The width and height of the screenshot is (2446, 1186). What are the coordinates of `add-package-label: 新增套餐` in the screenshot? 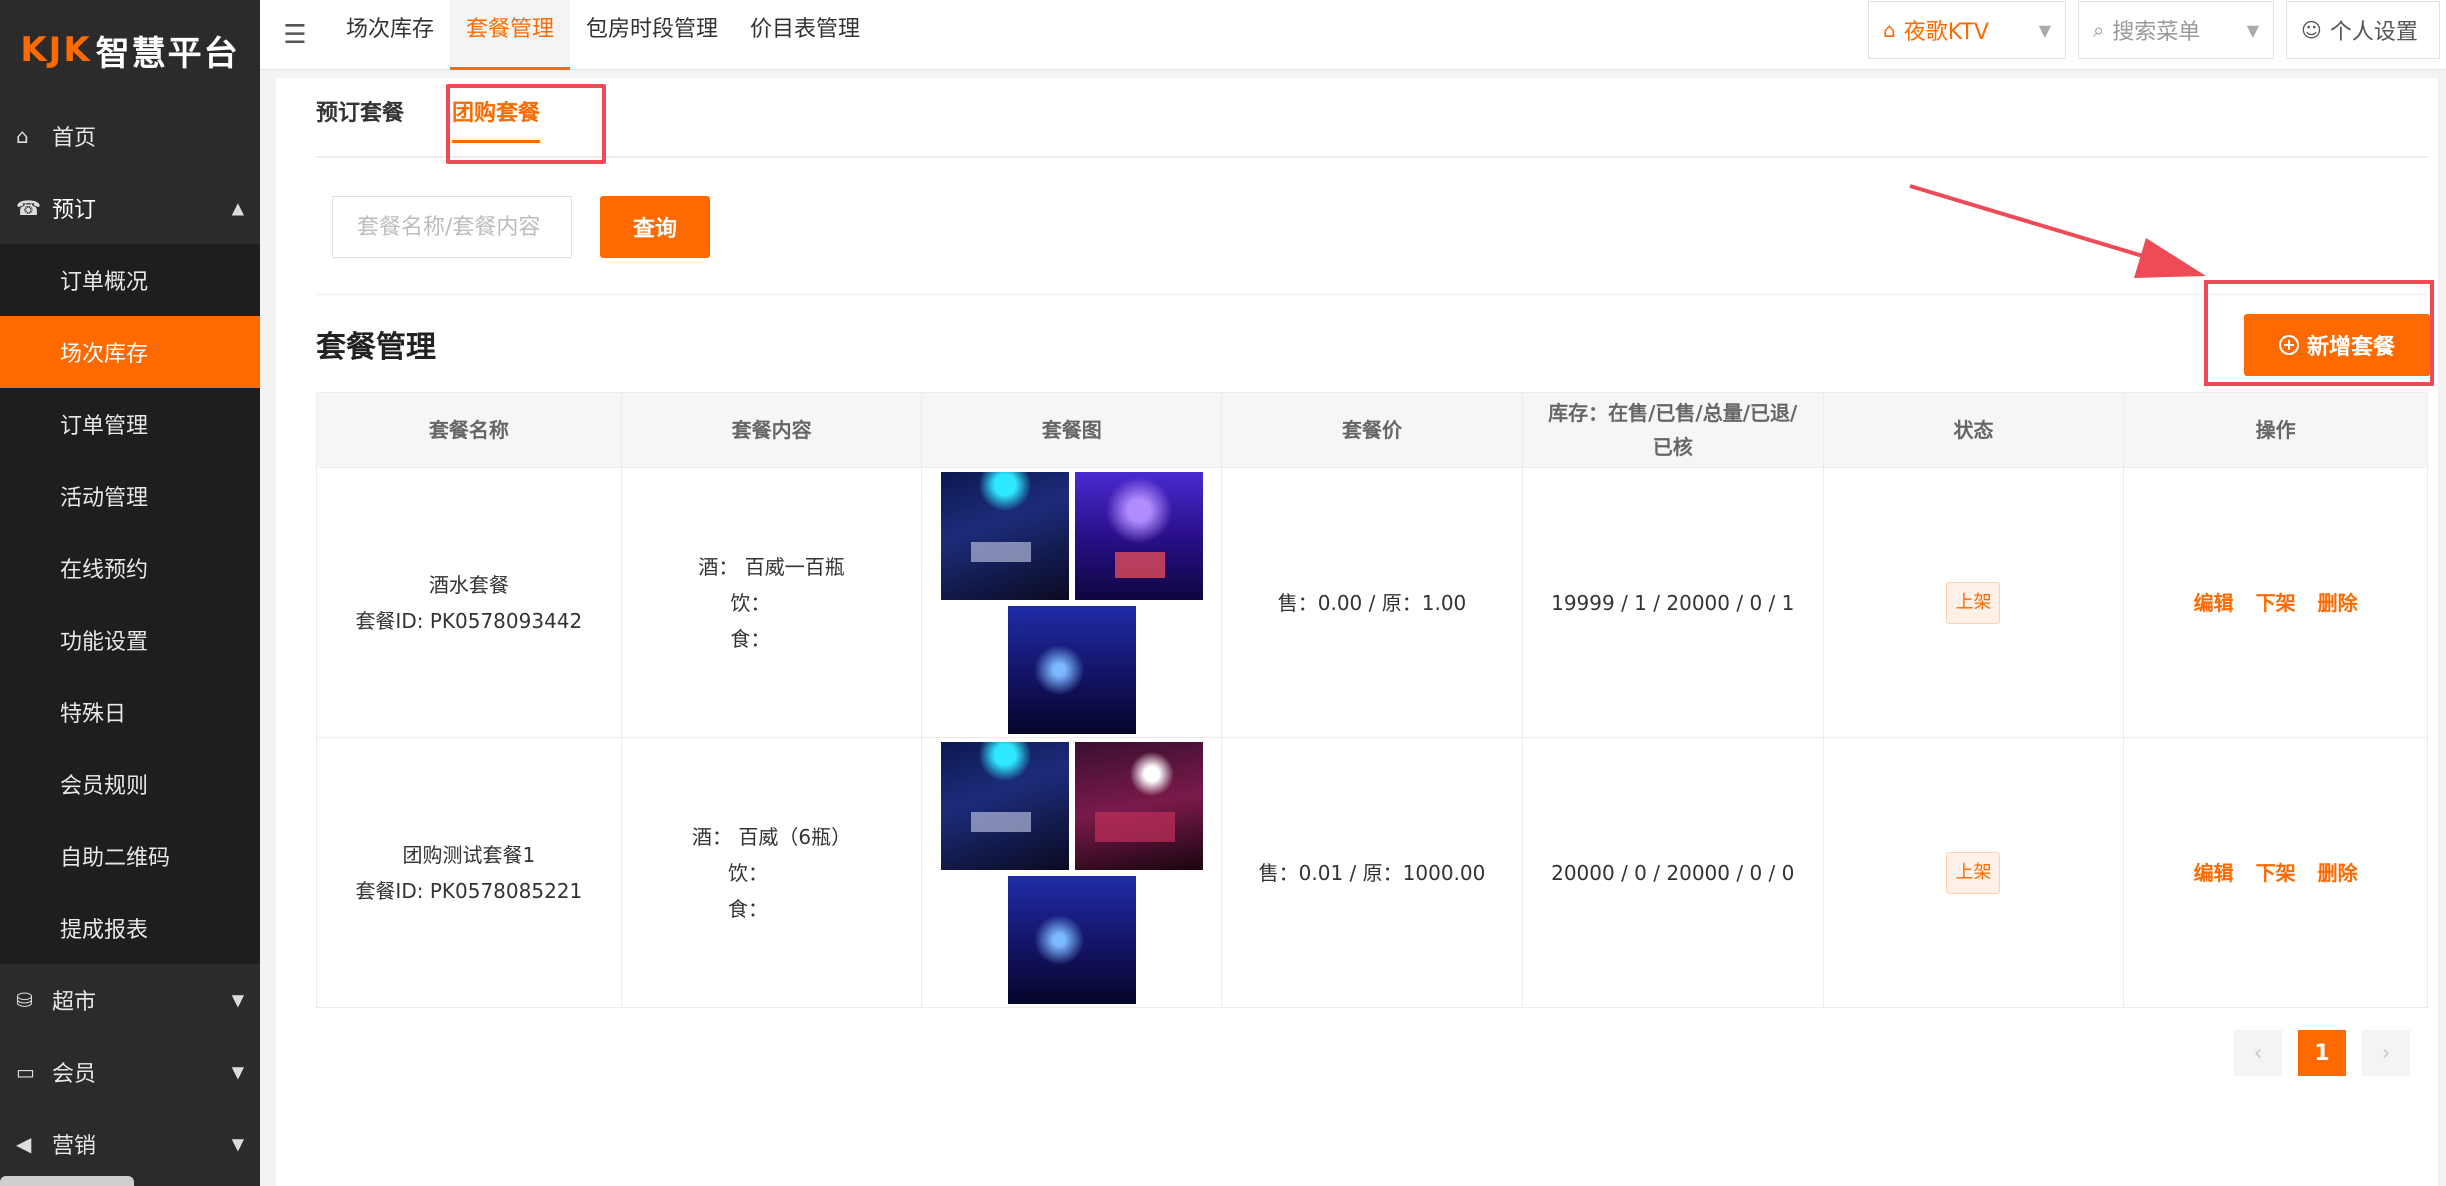 It's located at (2350, 347).